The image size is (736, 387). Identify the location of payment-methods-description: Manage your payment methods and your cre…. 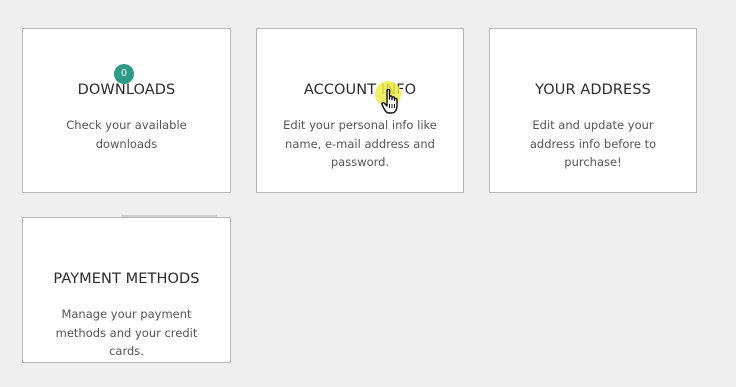
(126, 332).